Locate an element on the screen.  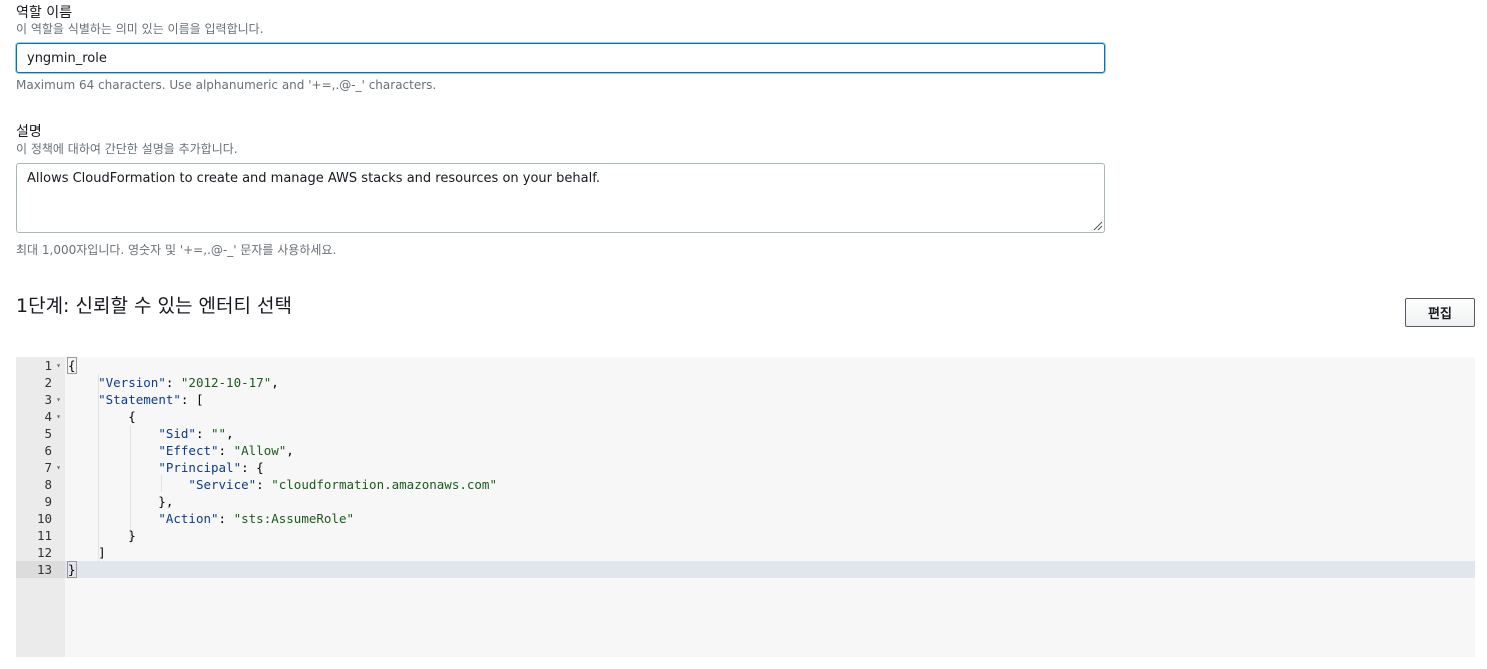
line-number-text: 13 is located at coordinates (44, 569).